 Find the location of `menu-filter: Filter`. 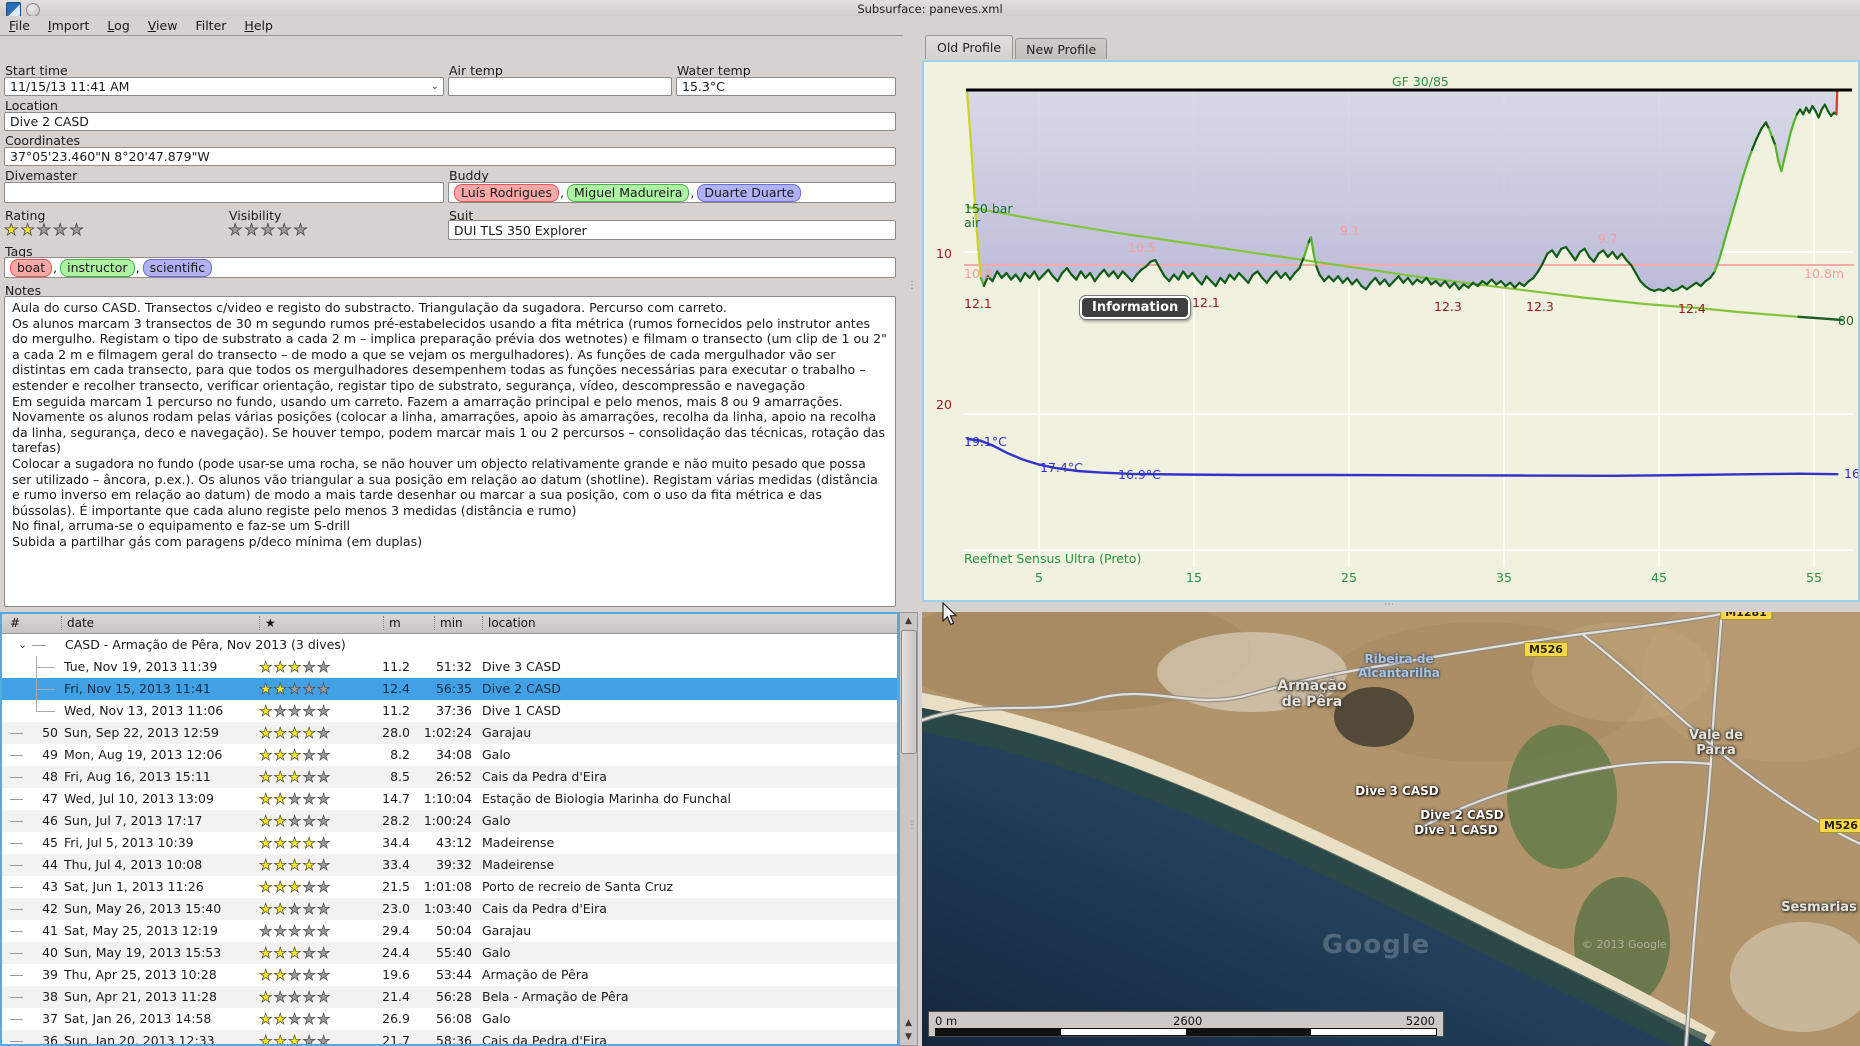

menu-filter: Filter is located at coordinates (210, 25).